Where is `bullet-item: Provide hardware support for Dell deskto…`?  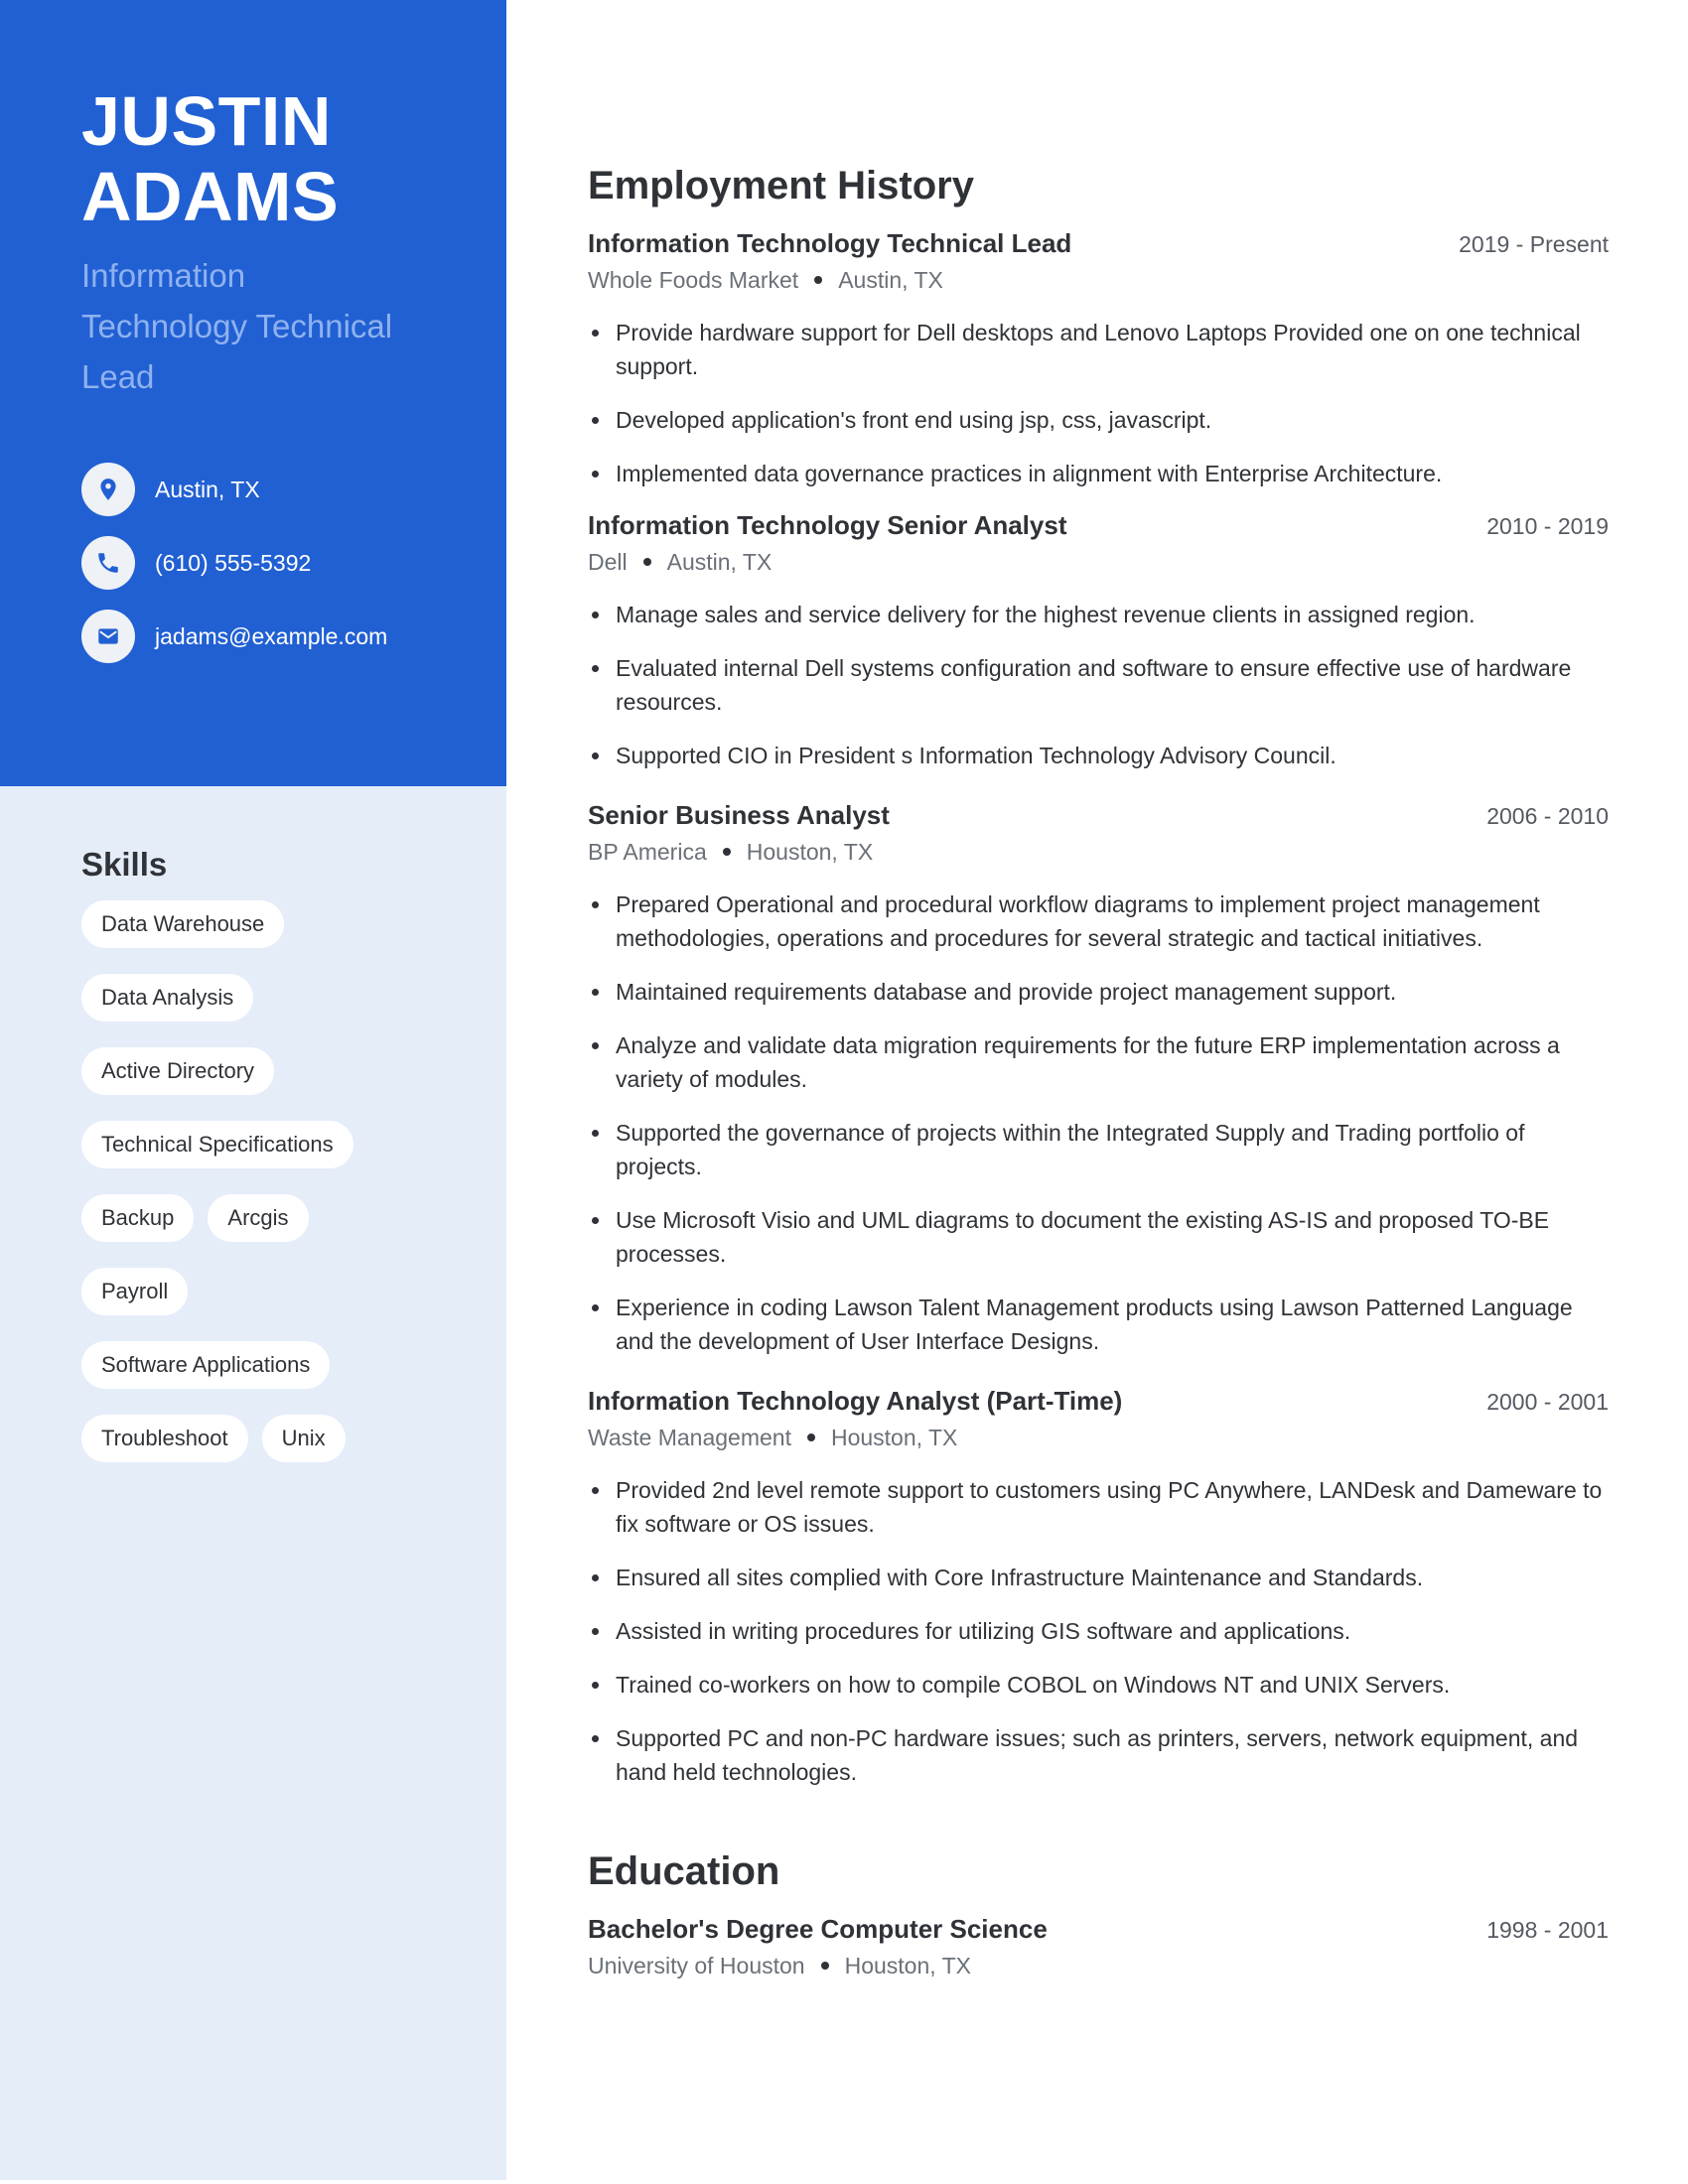 bullet-item: Provide hardware support for Dell deskto… is located at coordinates (1098, 349).